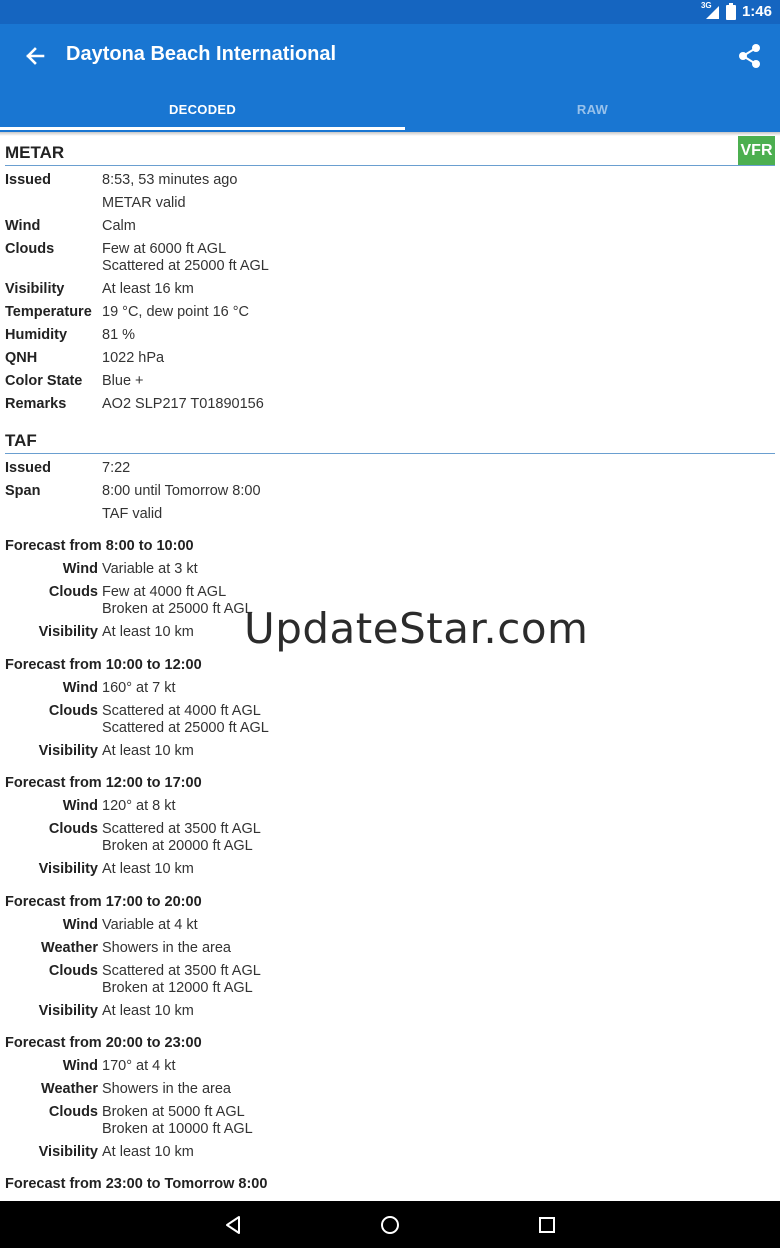 The width and height of the screenshot is (780, 1248). What do you see at coordinates (201, 54) in the screenshot?
I see `page-title: Daytona Beach International` at bounding box center [201, 54].